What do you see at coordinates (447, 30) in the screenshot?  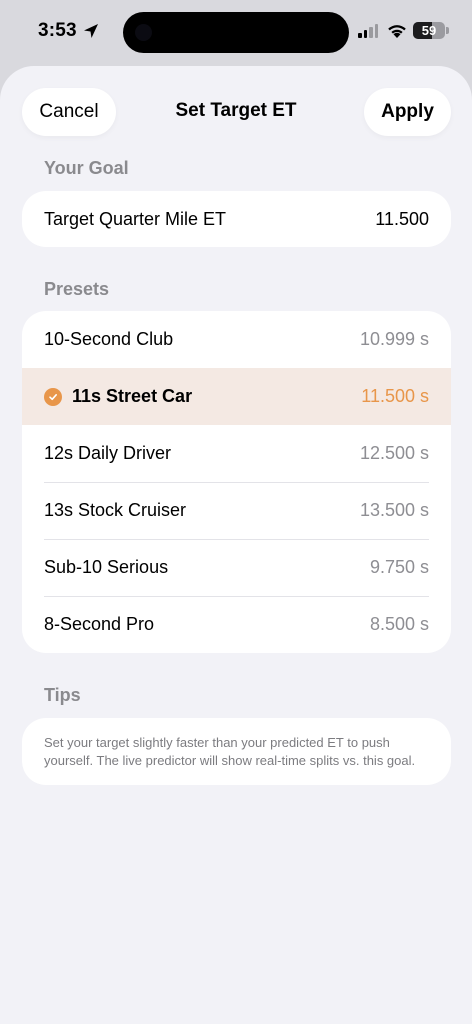 I see `battery-nub` at bounding box center [447, 30].